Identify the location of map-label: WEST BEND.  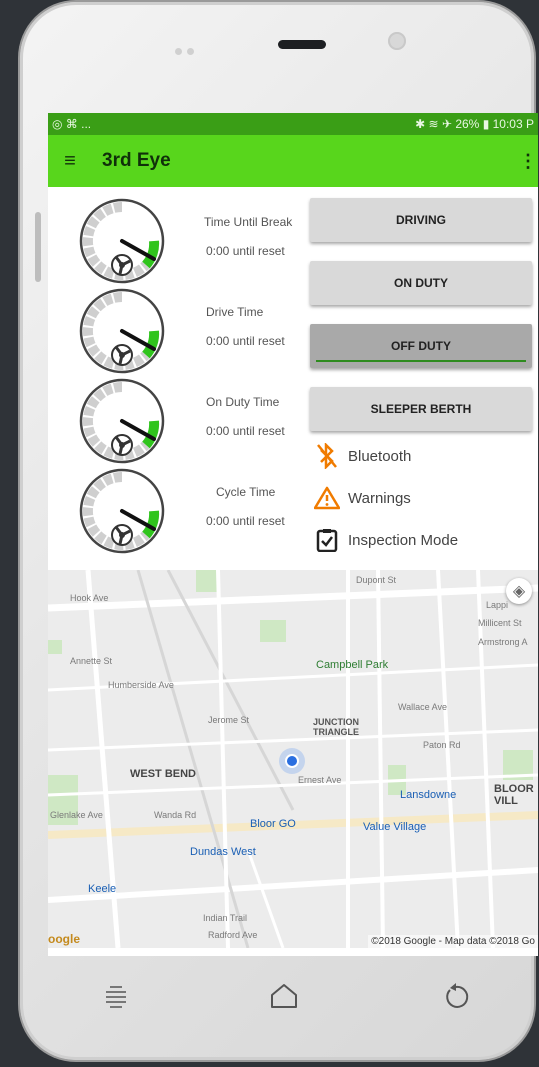
(163, 774).